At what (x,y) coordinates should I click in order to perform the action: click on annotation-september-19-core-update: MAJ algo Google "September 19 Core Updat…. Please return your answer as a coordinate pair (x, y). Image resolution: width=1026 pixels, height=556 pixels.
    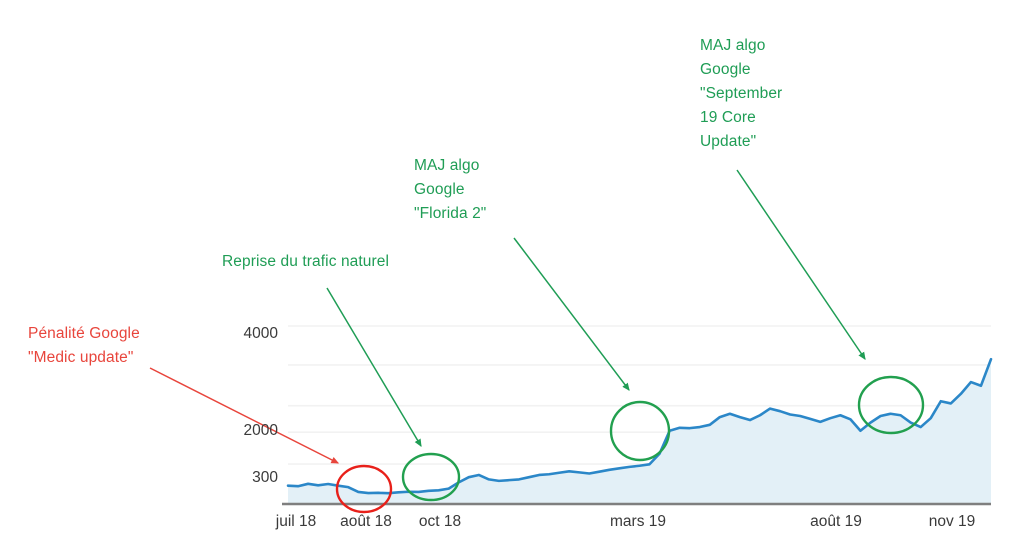
    Looking at the image, I should click on (741, 93).